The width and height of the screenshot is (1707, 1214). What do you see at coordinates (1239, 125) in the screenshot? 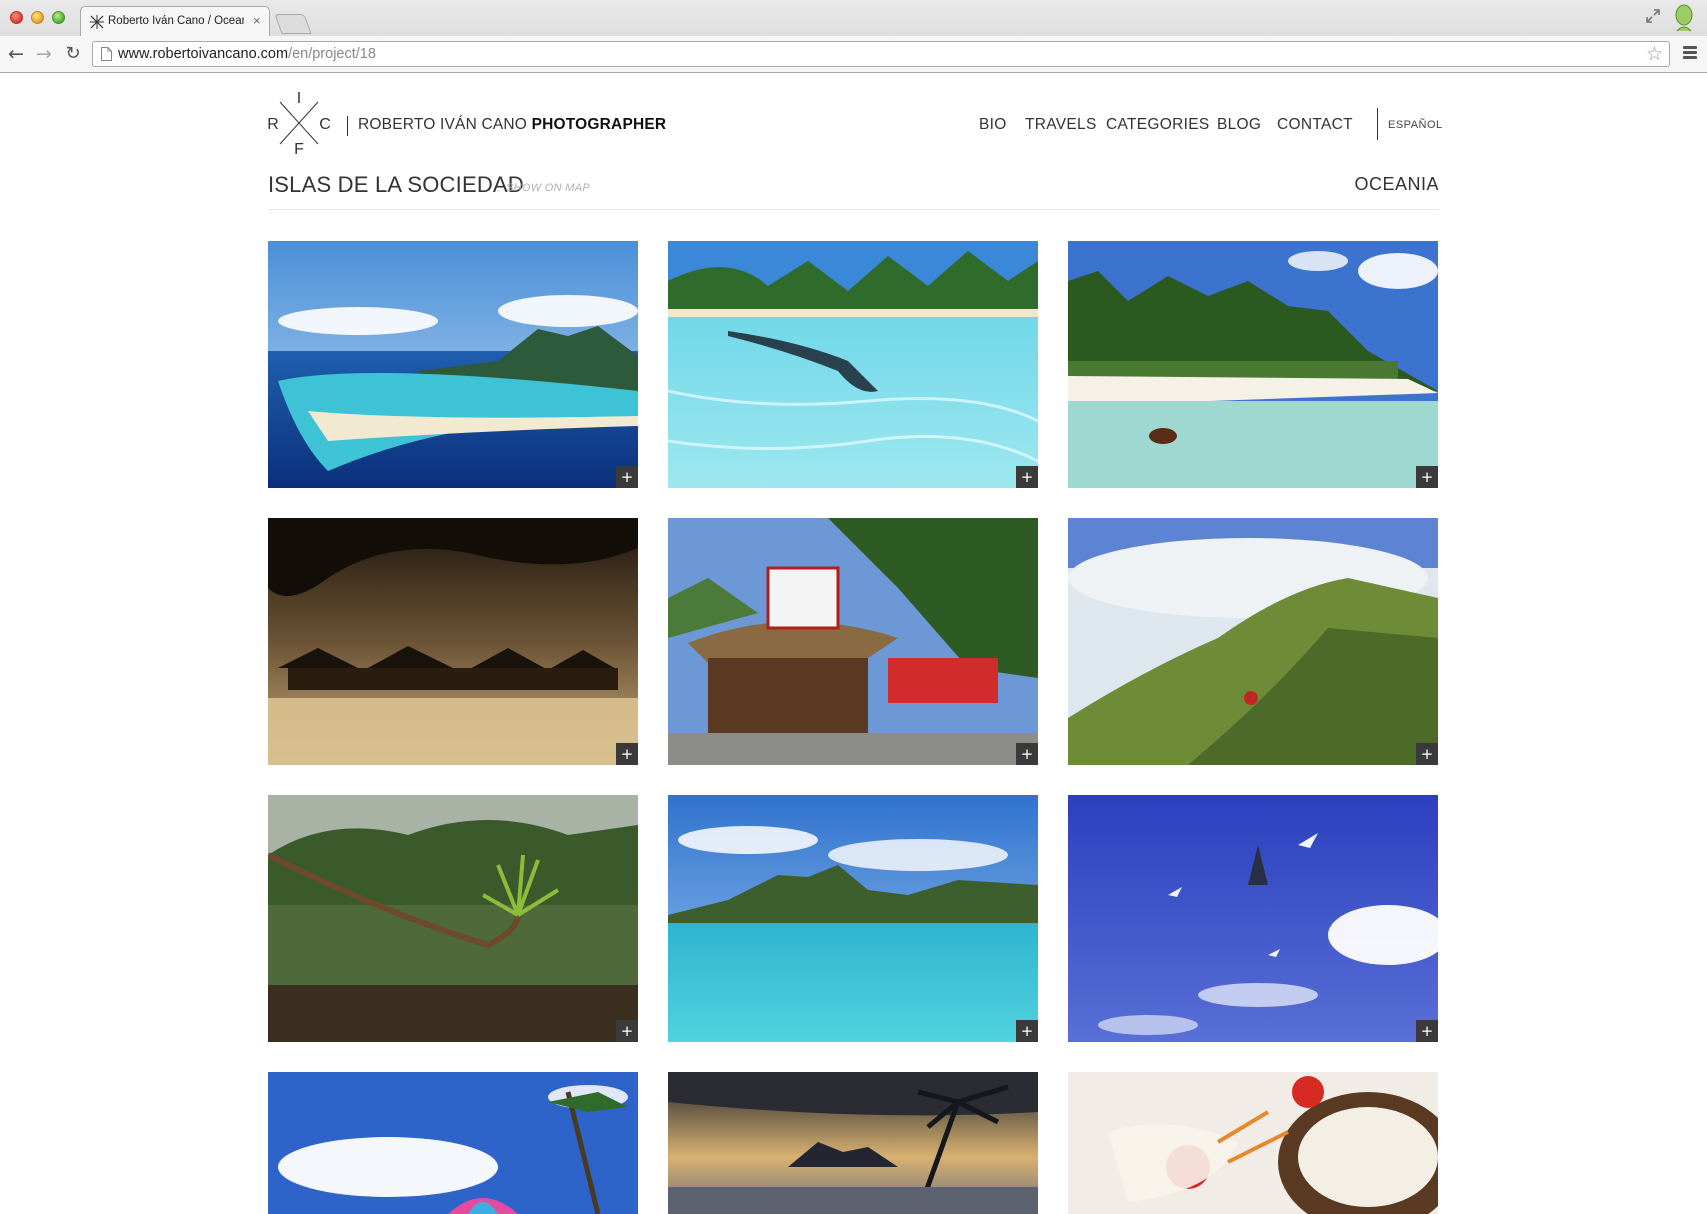
I see `nav-blog: BLOG` at bounding box center [1239, 125].